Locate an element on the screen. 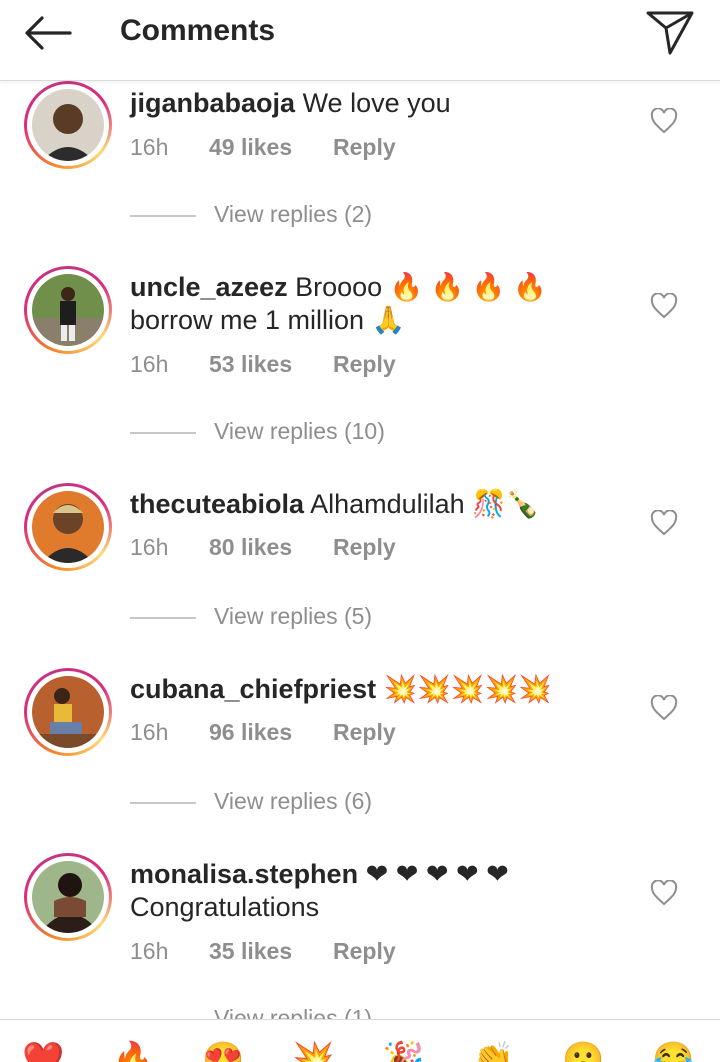  paper-plane-icon is located at coordinates (670, 33).